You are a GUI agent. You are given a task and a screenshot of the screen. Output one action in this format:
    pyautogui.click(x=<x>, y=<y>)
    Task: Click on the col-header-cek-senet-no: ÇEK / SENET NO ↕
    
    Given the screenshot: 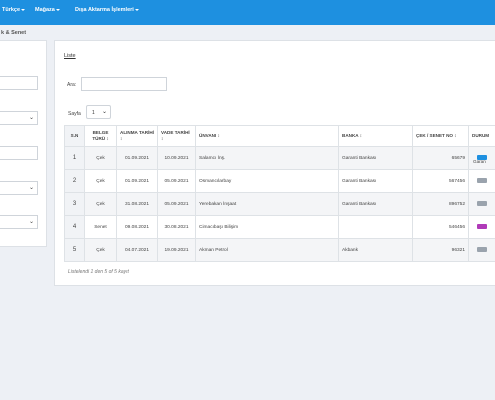 What is the action you would take?
    pyautogui.click(x=440, y=136)
    